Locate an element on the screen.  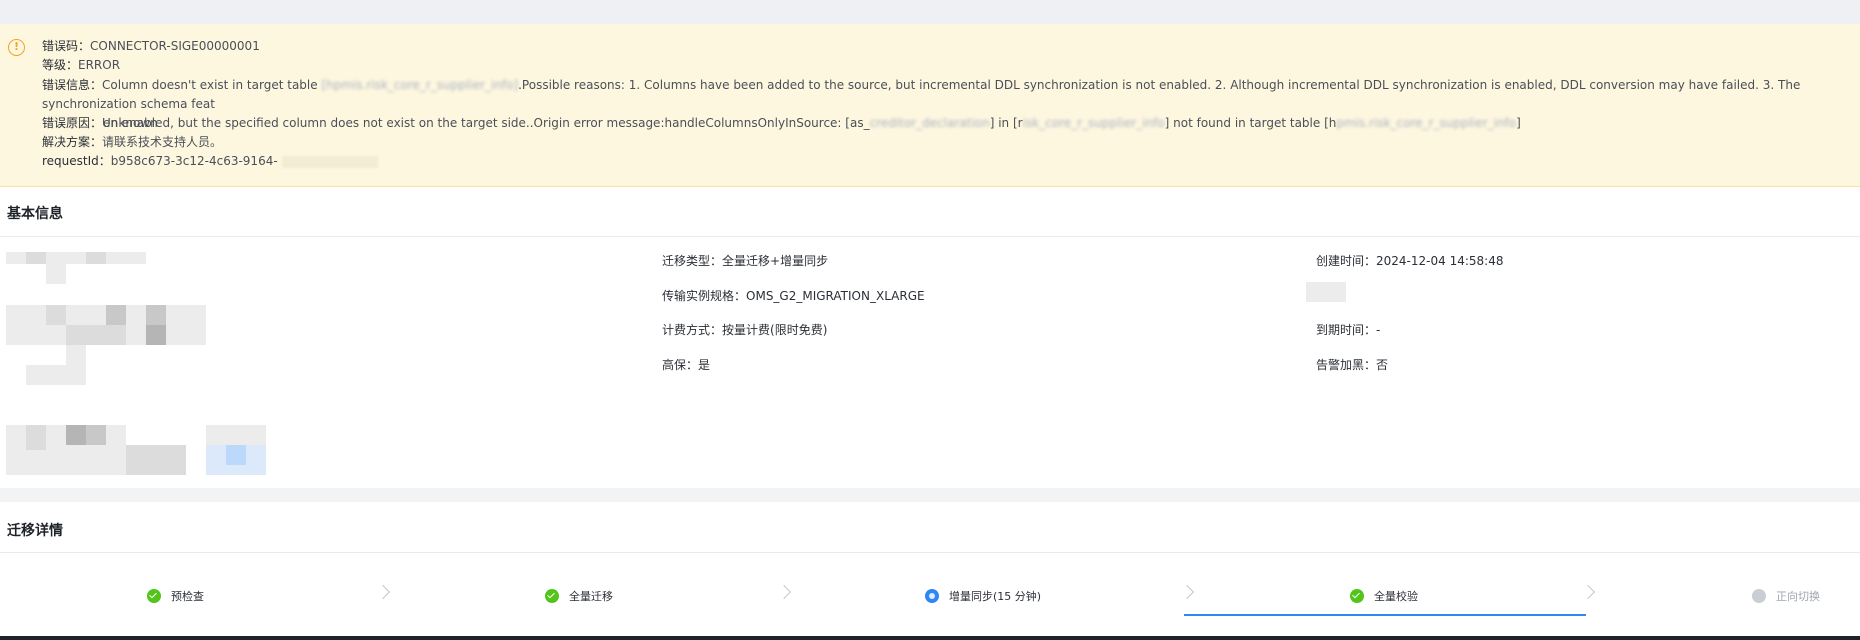
instance-spec-value: OMS_G2_MIGRATION_XLARGE is located at coordinates (835, 296).